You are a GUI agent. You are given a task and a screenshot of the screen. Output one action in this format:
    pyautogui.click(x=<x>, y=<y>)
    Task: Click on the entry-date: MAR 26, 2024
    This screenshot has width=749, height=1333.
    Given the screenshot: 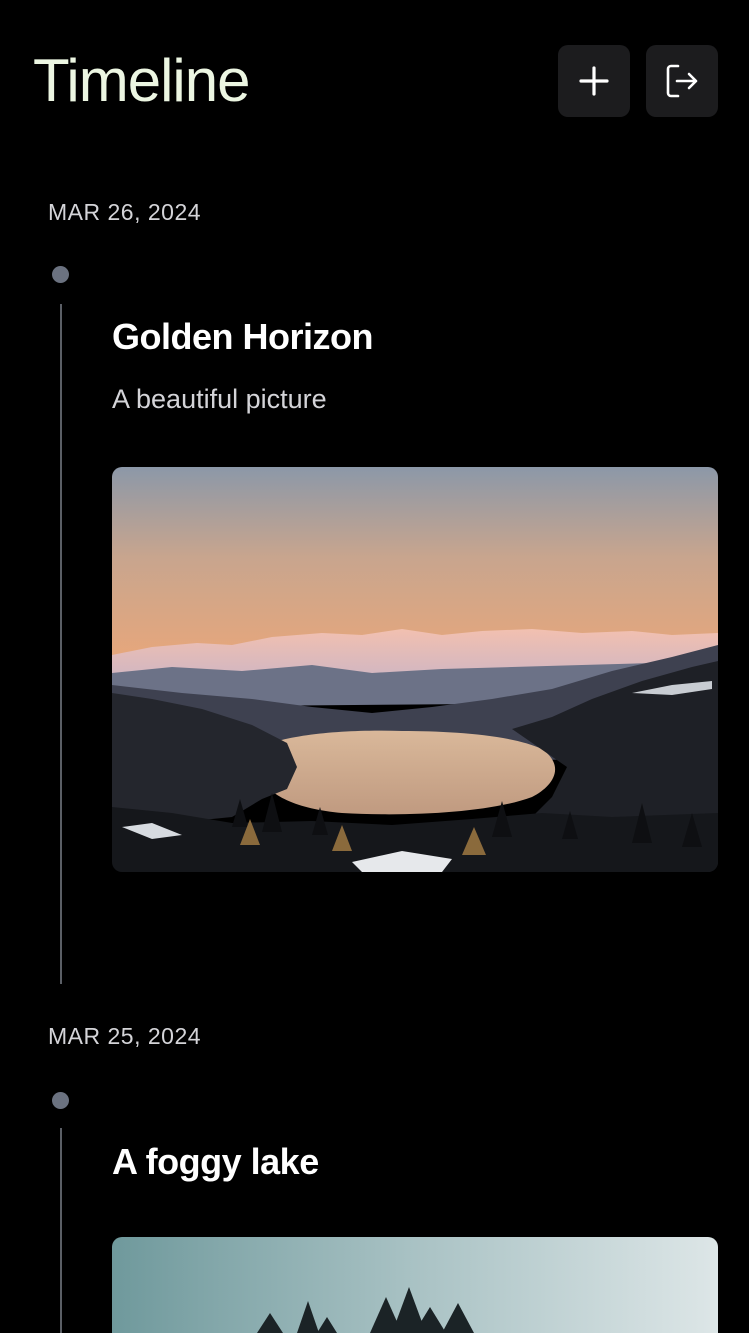 What is the action you would take?
    pyautogui.click(x=125, y=212)
    